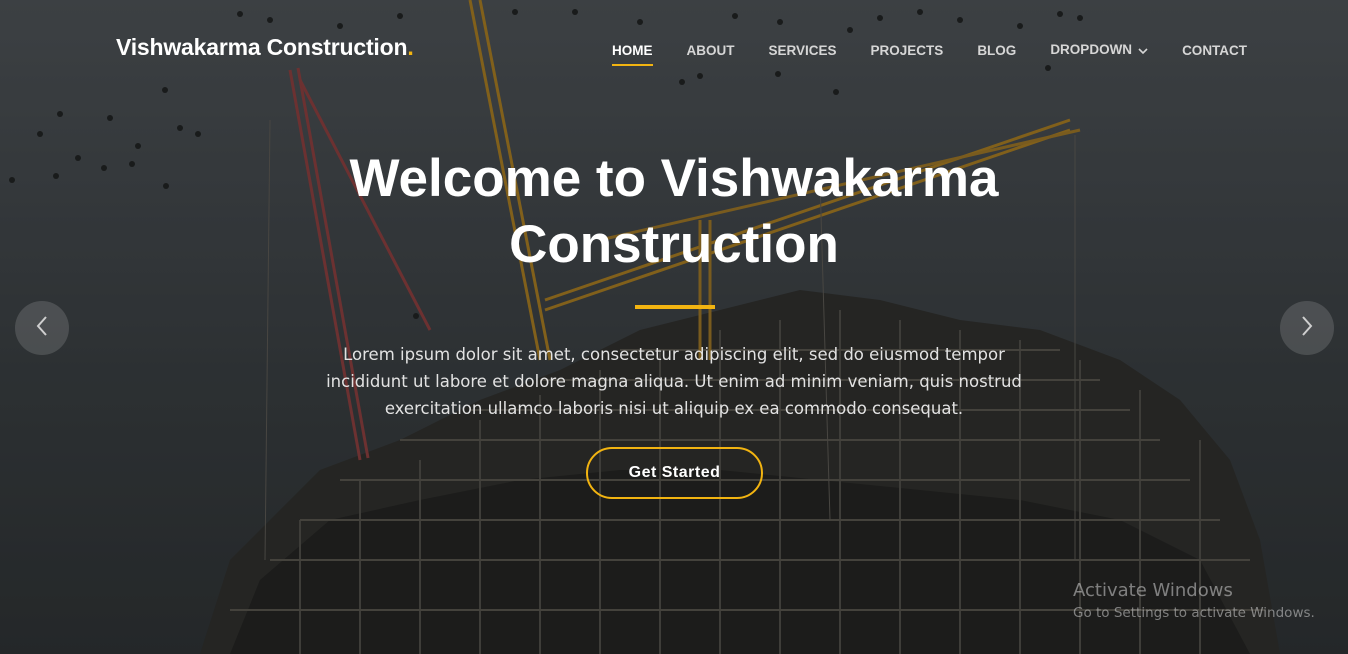  I want to click on chevron-left-icon, so click(42, 328).